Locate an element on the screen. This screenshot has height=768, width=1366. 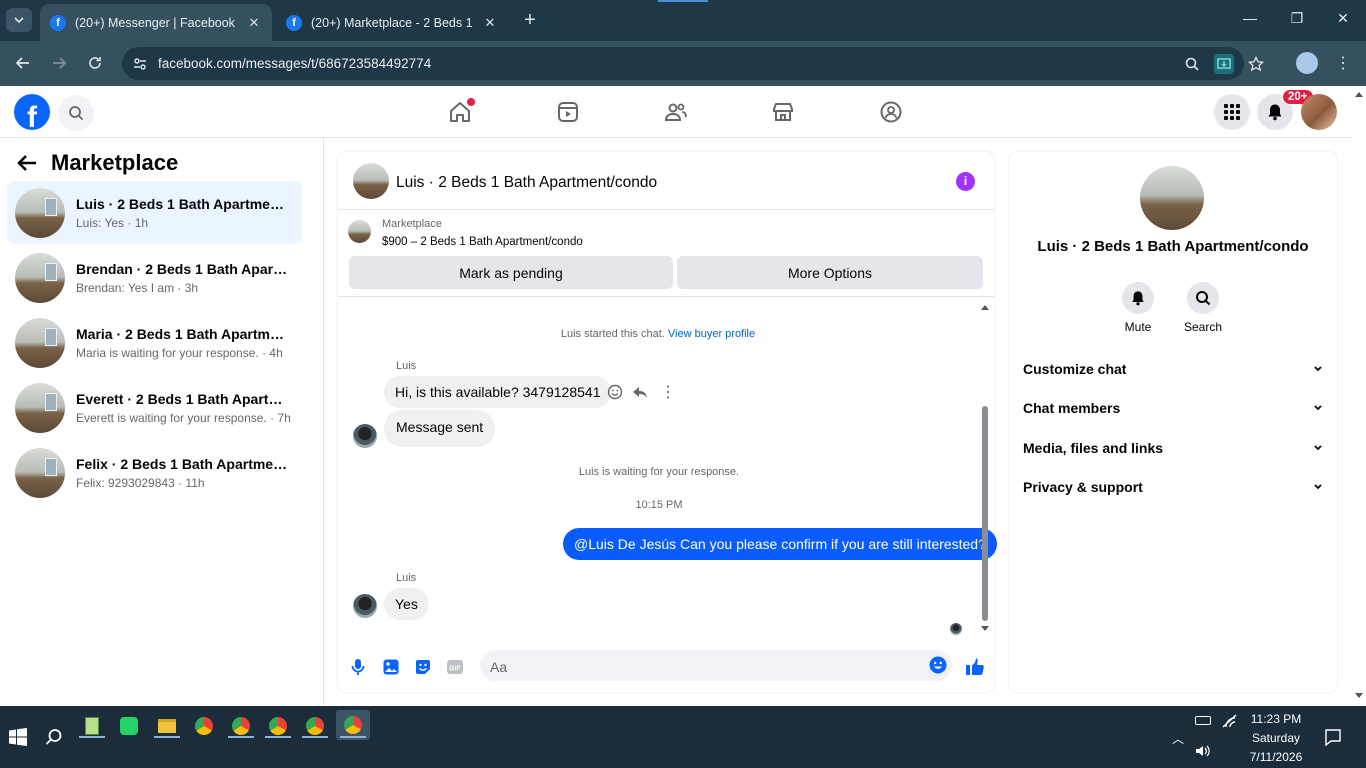
forward-button is located at coordinates (59, 63).